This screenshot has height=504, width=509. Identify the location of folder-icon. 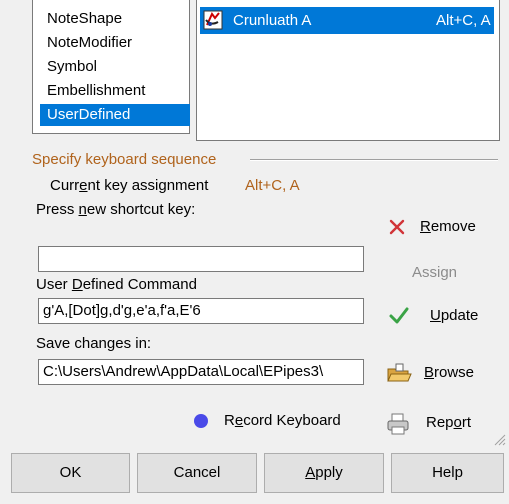
(399, 375).